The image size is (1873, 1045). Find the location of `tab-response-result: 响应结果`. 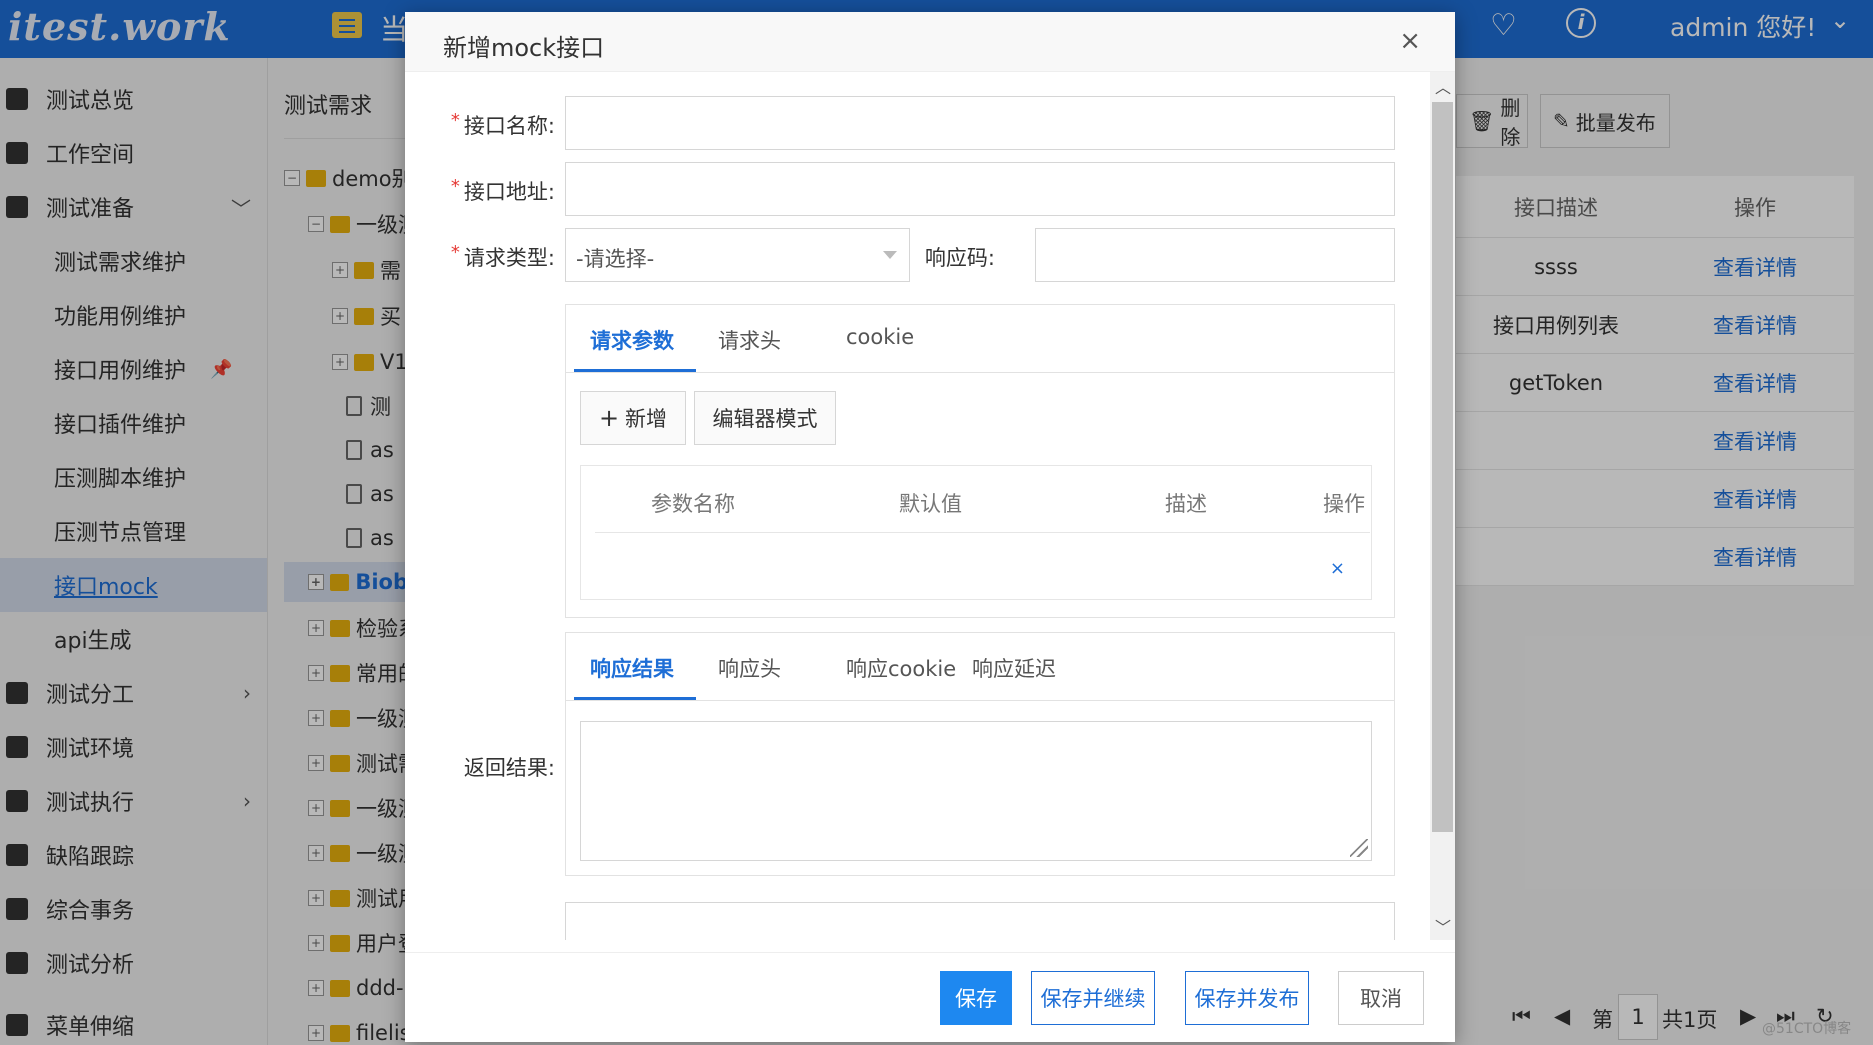

tab-response-result: 响应结果 is located at coordinates (632, 668).